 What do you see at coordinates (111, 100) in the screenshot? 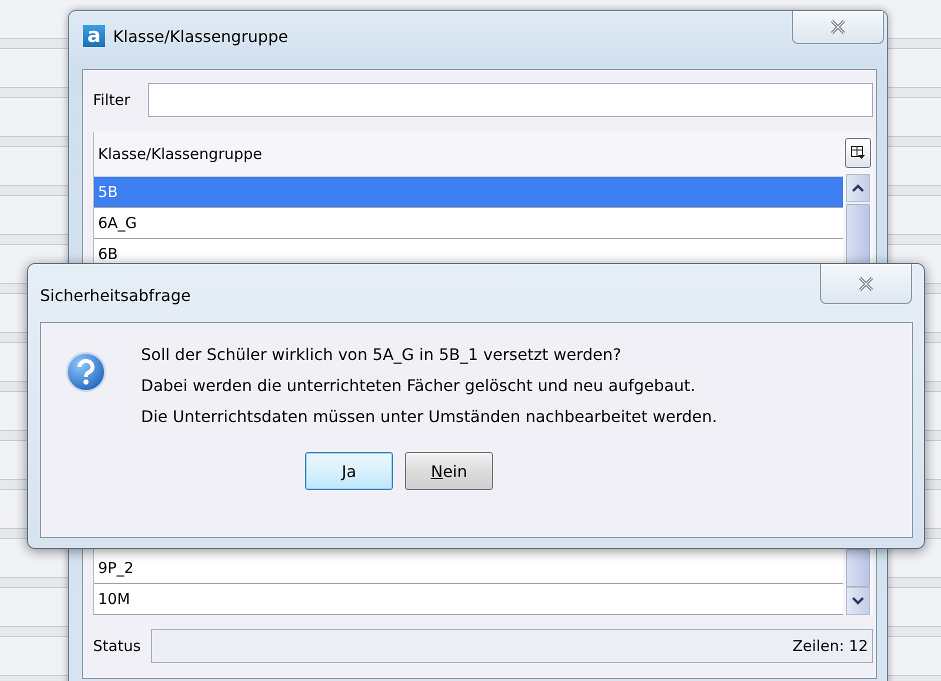
I see `filter-label: Filter` at bounding box center [111, 100].